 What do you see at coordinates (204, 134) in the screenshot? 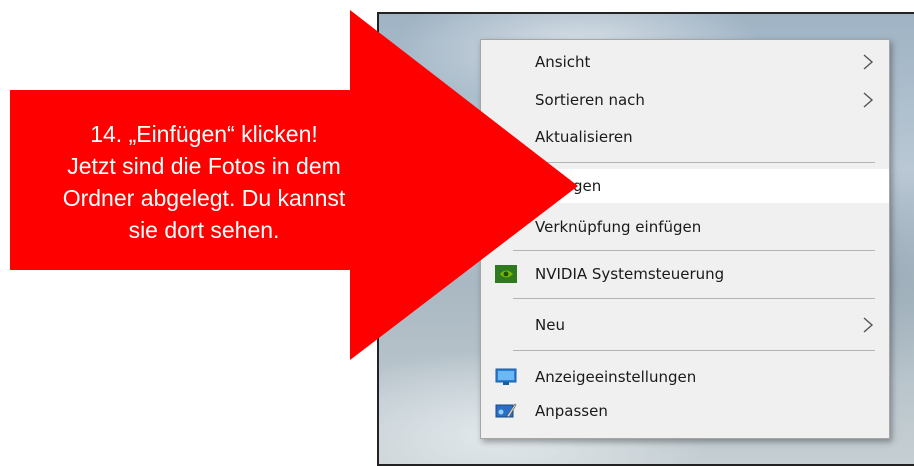
I see `callout-line: 14. „Einfügen“ klicken!` at bounding box center [204, 134].